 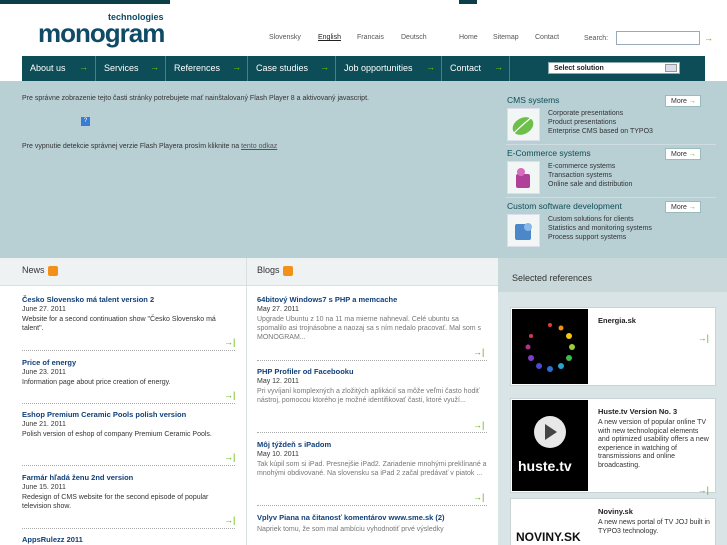 What do you see at coordinates (128, 362) in the screenshot?
I see `news-item-title: Price of energy` at bounding box center [128, 362].